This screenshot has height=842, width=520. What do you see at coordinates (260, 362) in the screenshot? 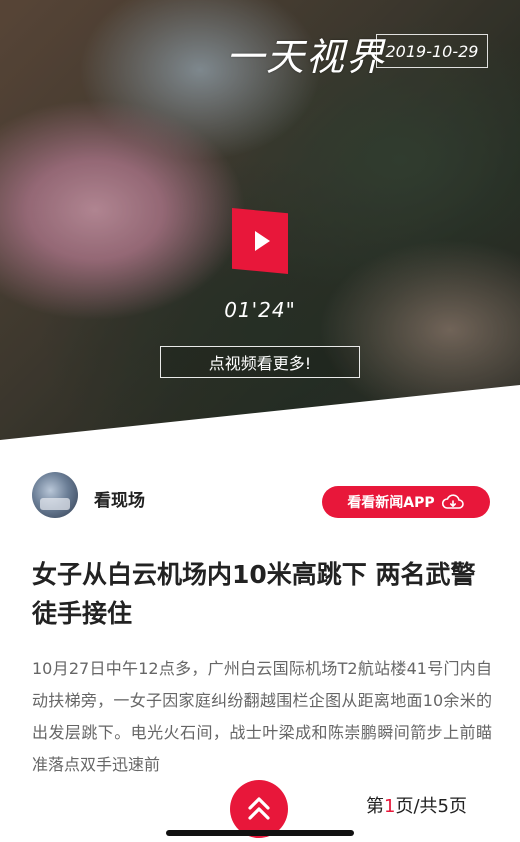
I see `watch-more-button: 点视频看更多!` at bounding box center [260, 362].